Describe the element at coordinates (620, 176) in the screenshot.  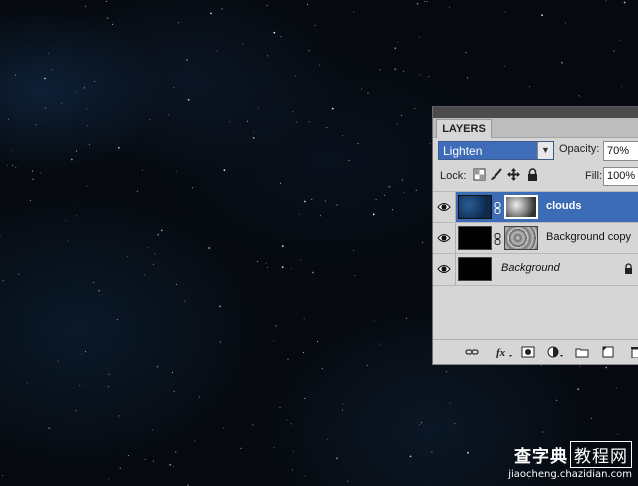
I see `fill-input: 100%` at that location.